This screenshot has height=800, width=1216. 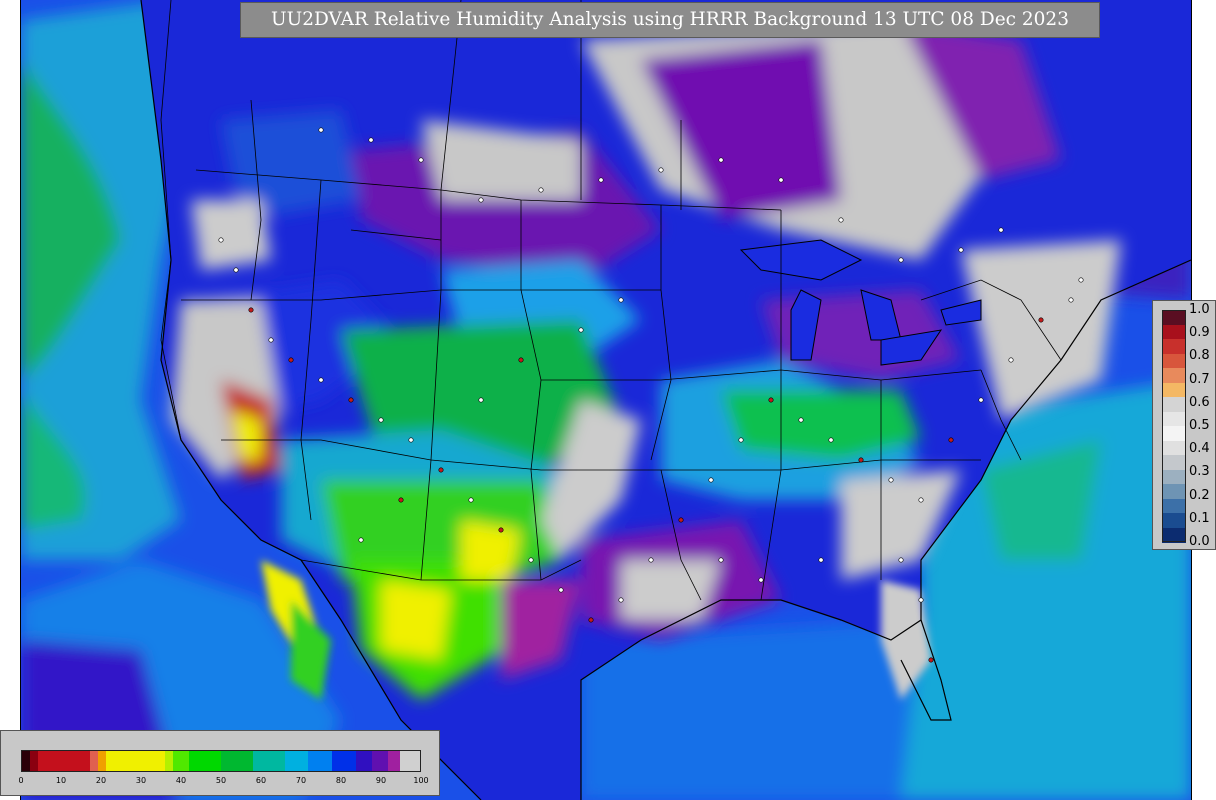 I want to click on colorbar-right-tick: 0.6, so click(x=1199, y=402).